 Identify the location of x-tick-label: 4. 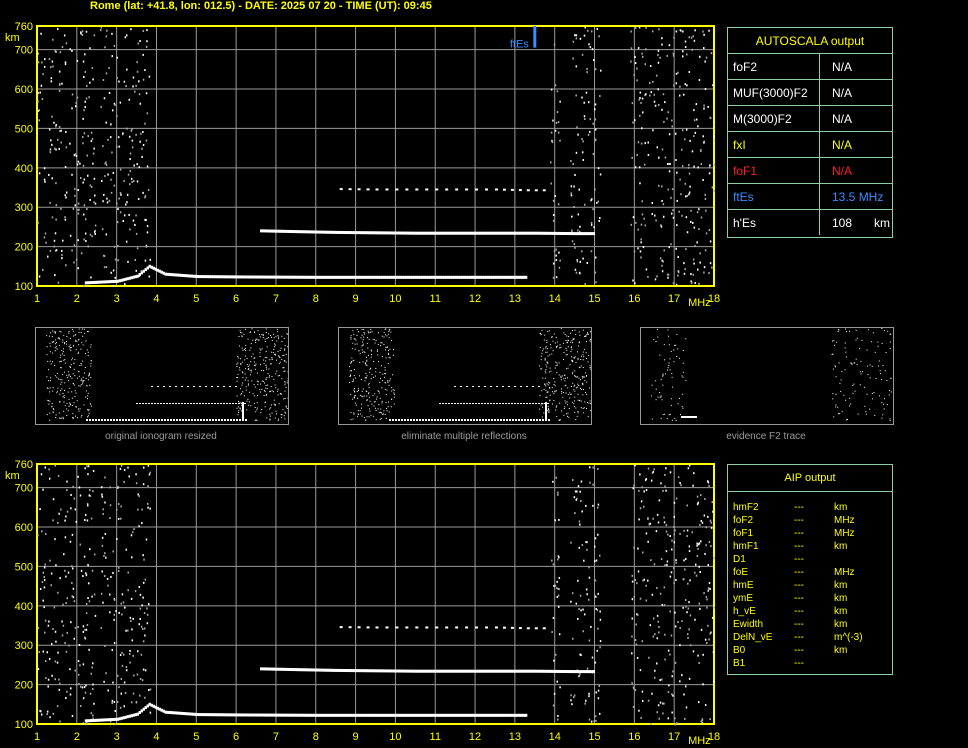
(156, 737).